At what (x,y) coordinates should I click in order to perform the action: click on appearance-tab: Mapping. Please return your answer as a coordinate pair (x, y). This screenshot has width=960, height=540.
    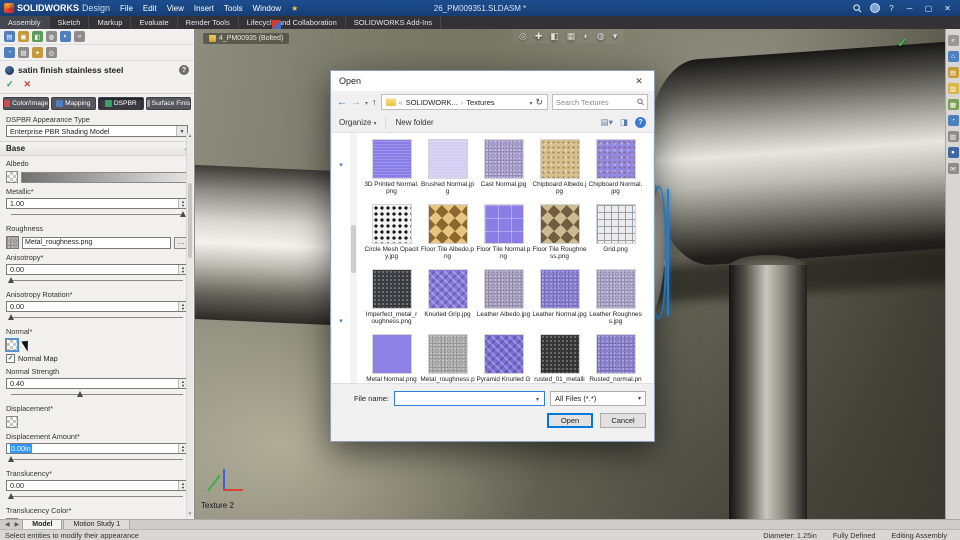
    Looking at the image, I should click on (73, 103).